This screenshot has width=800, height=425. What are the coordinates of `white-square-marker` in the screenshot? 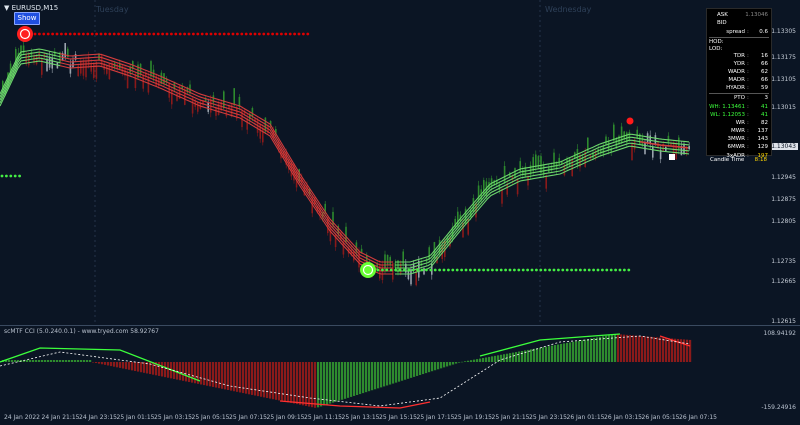 It's located at (672, 157).